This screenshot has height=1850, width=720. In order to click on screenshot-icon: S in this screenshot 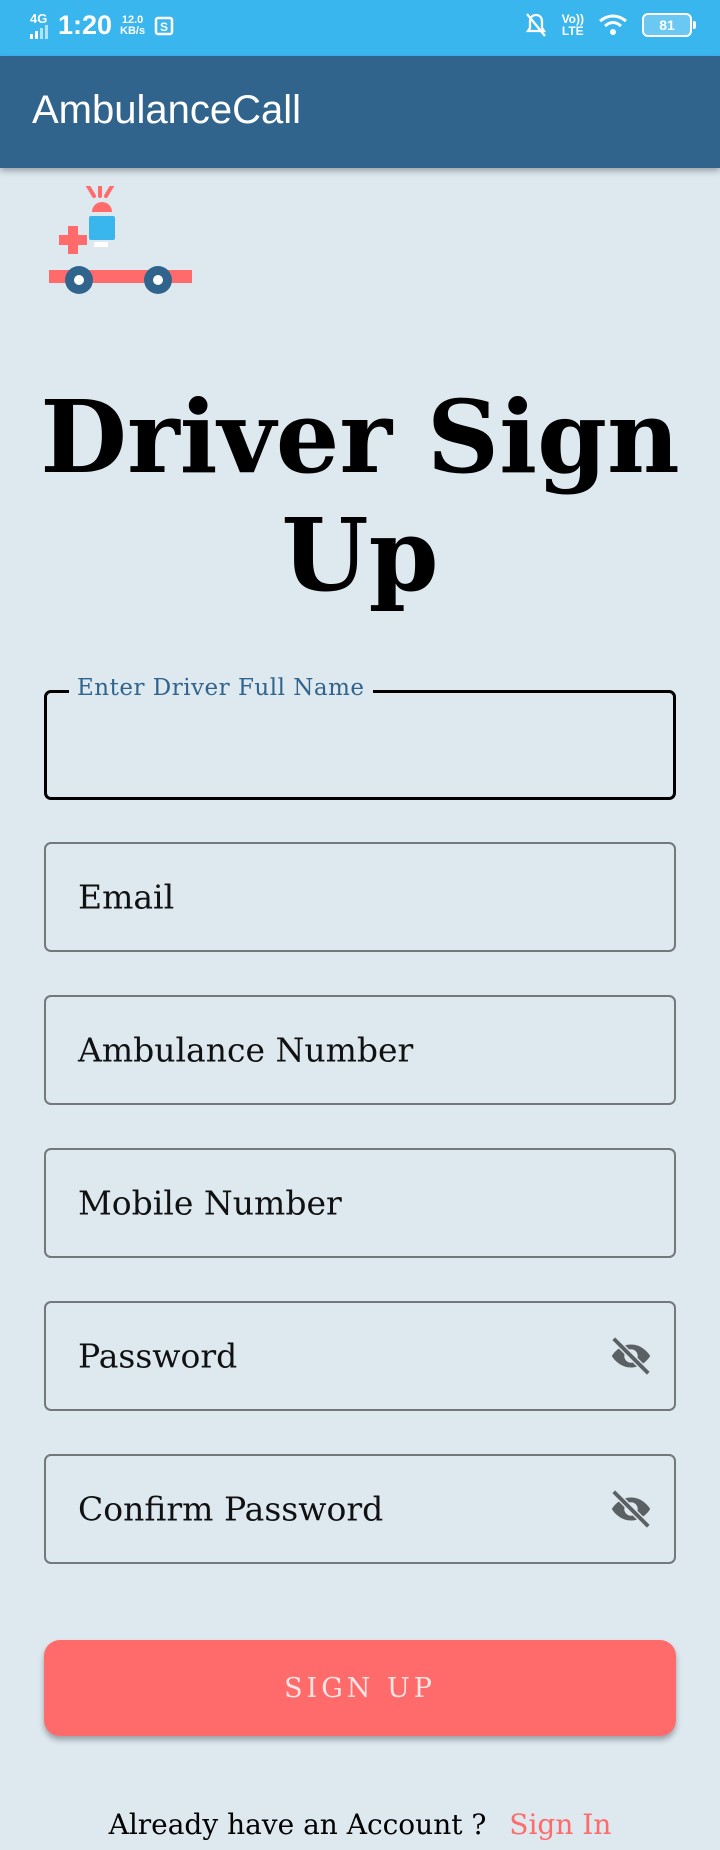, I will do `click(164, 25)`.